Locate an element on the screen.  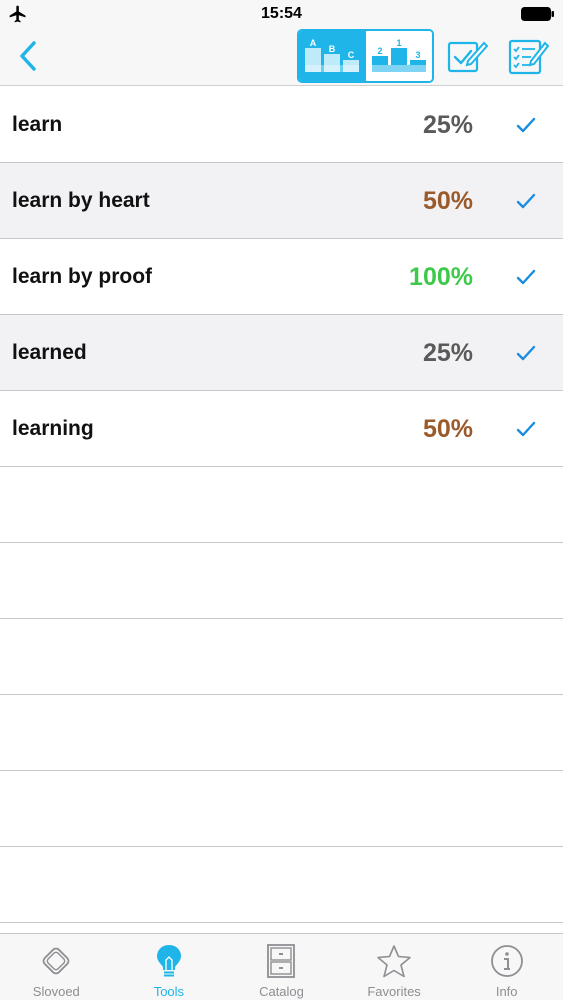
sort-by-rank-button: 2 1 3 is located at coordinates (398, 56).